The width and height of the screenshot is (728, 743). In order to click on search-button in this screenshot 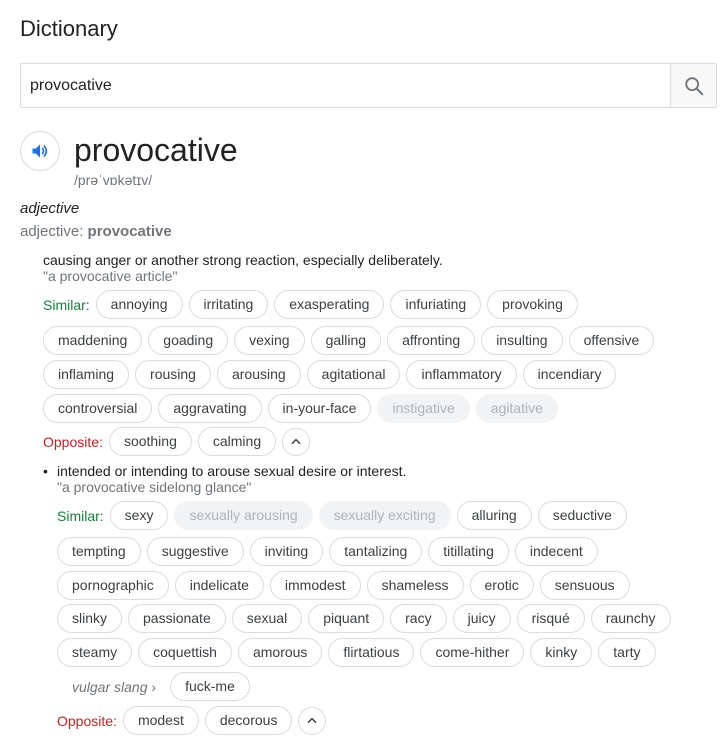, I will do `click(693, 85)`.